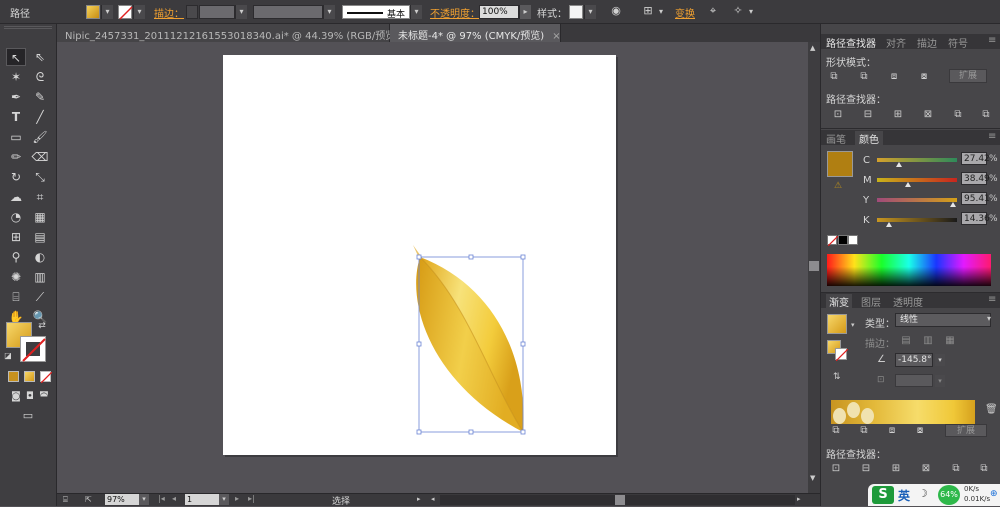  I want to click on pencil-tool-icon: ✏, so click(16, 157).